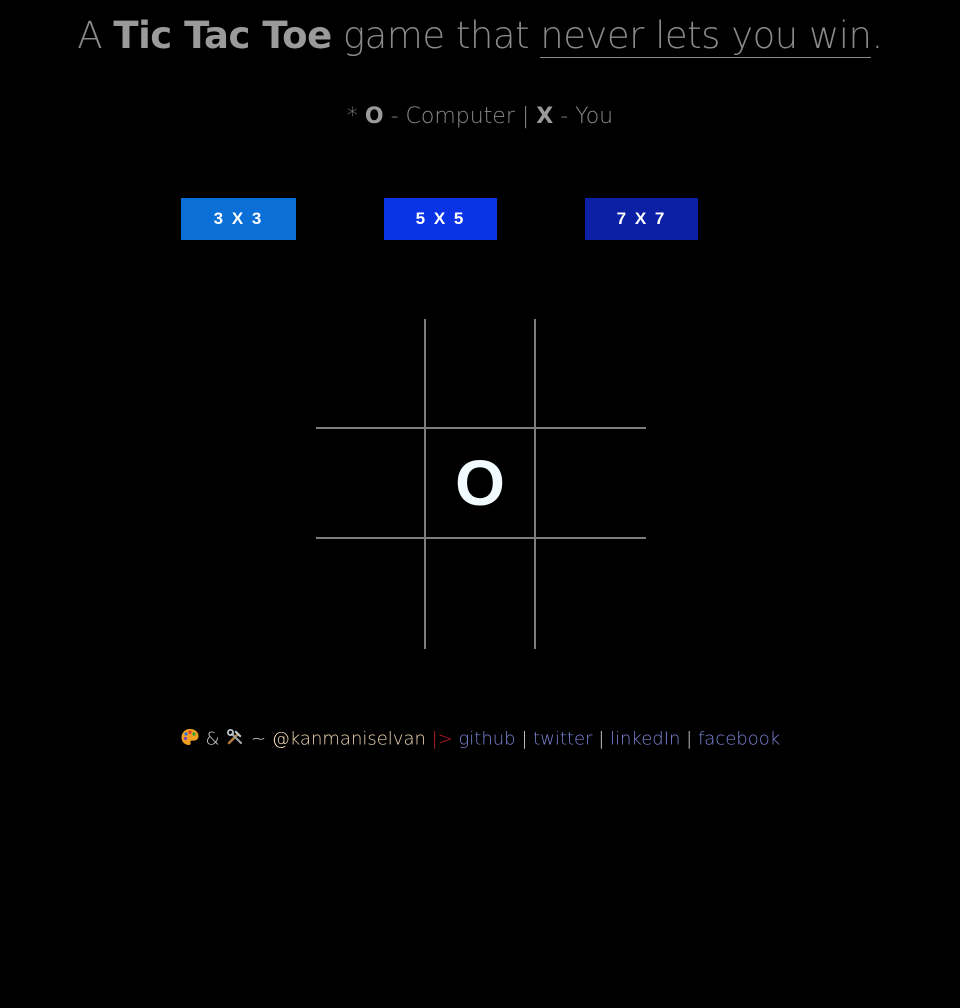 The width and height of the screenshot is (960, 1008). I want to click on footer-arrow: |>, so click(442, 739).